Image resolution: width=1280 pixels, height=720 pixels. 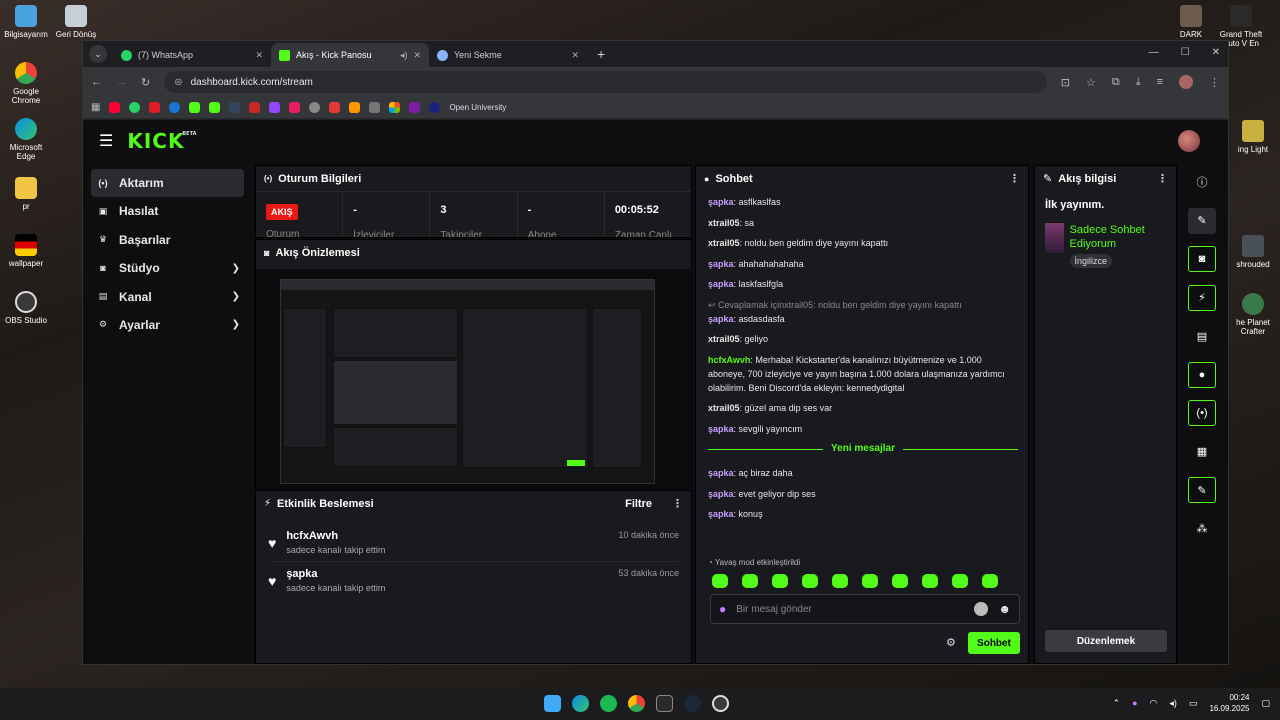 I want to click on tab-kick: Akış - Kick Panosu ◂) ✕, so click(x=350, y=55).